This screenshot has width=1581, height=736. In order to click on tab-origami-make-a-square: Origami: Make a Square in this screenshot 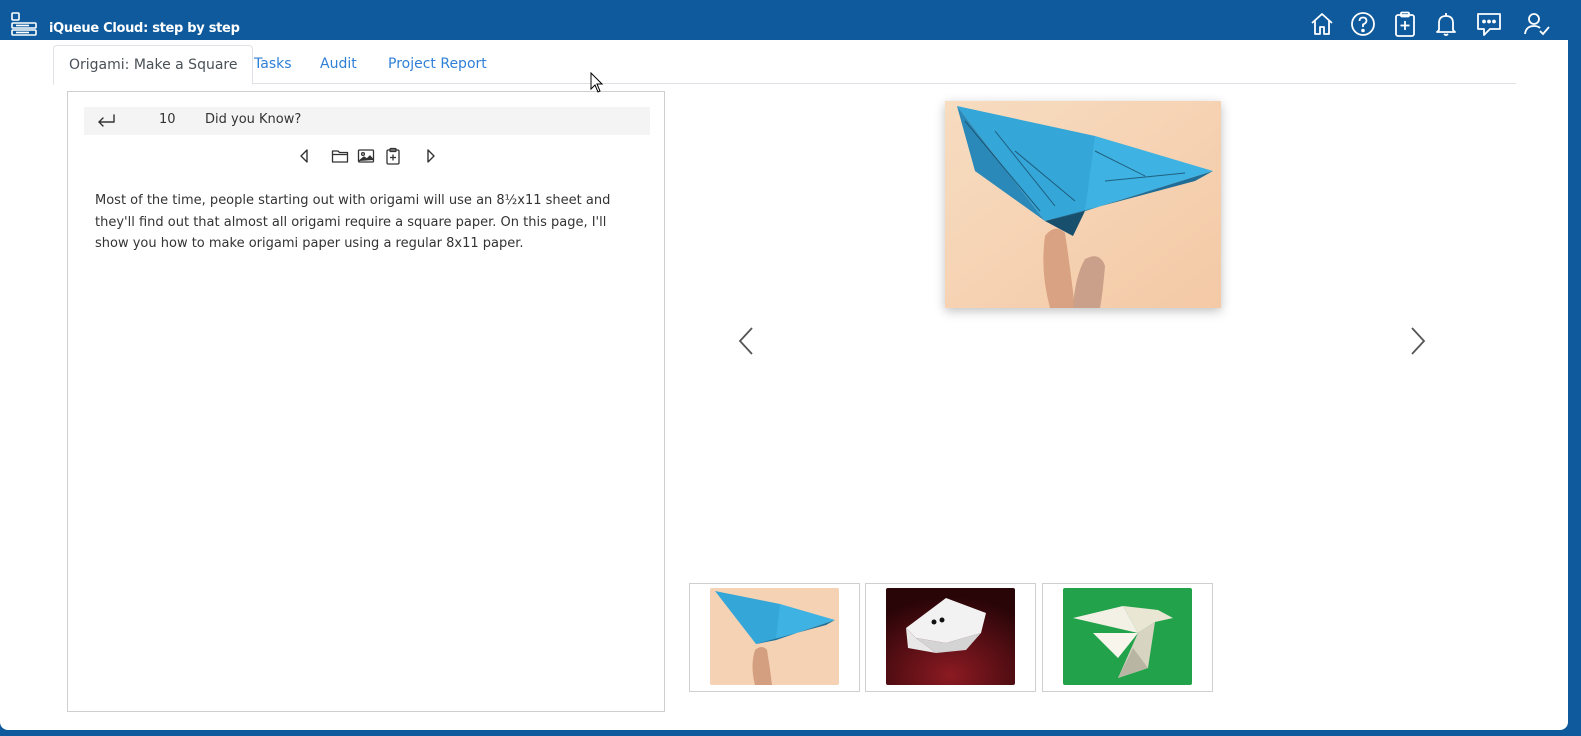, I will do `click(153, 65)`.